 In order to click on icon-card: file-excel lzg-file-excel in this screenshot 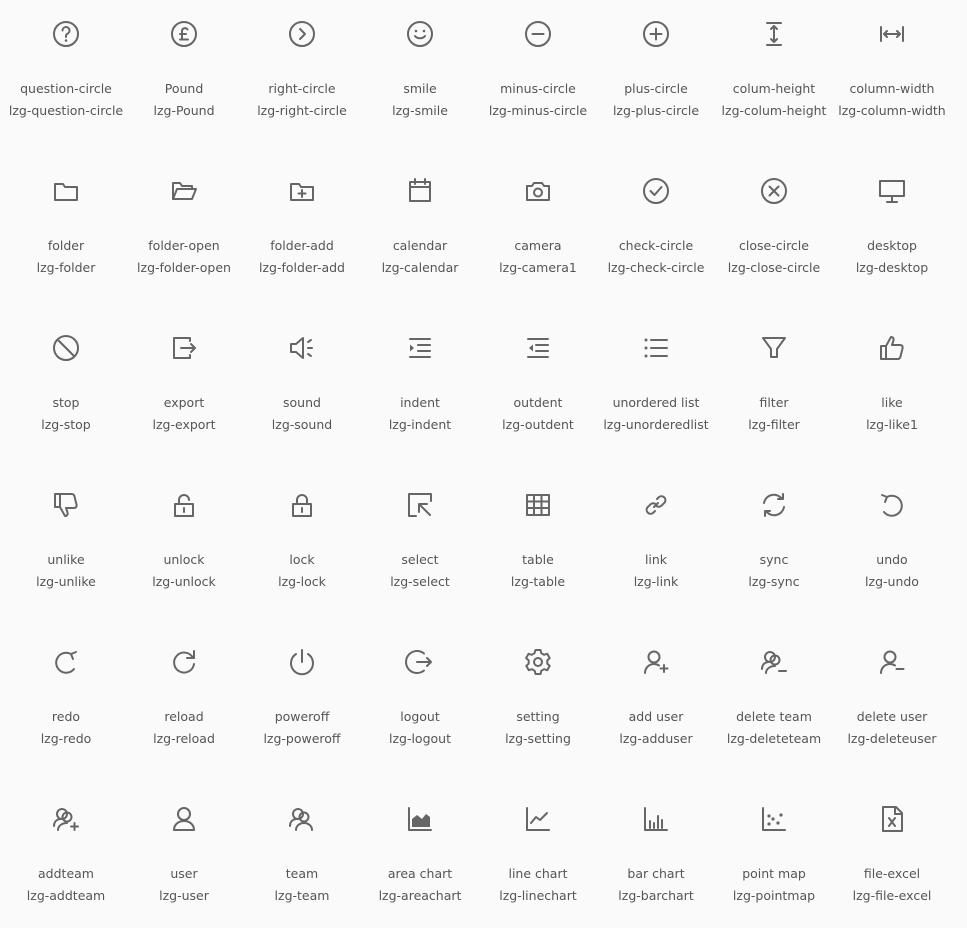, I will do `click(892, 858)`.